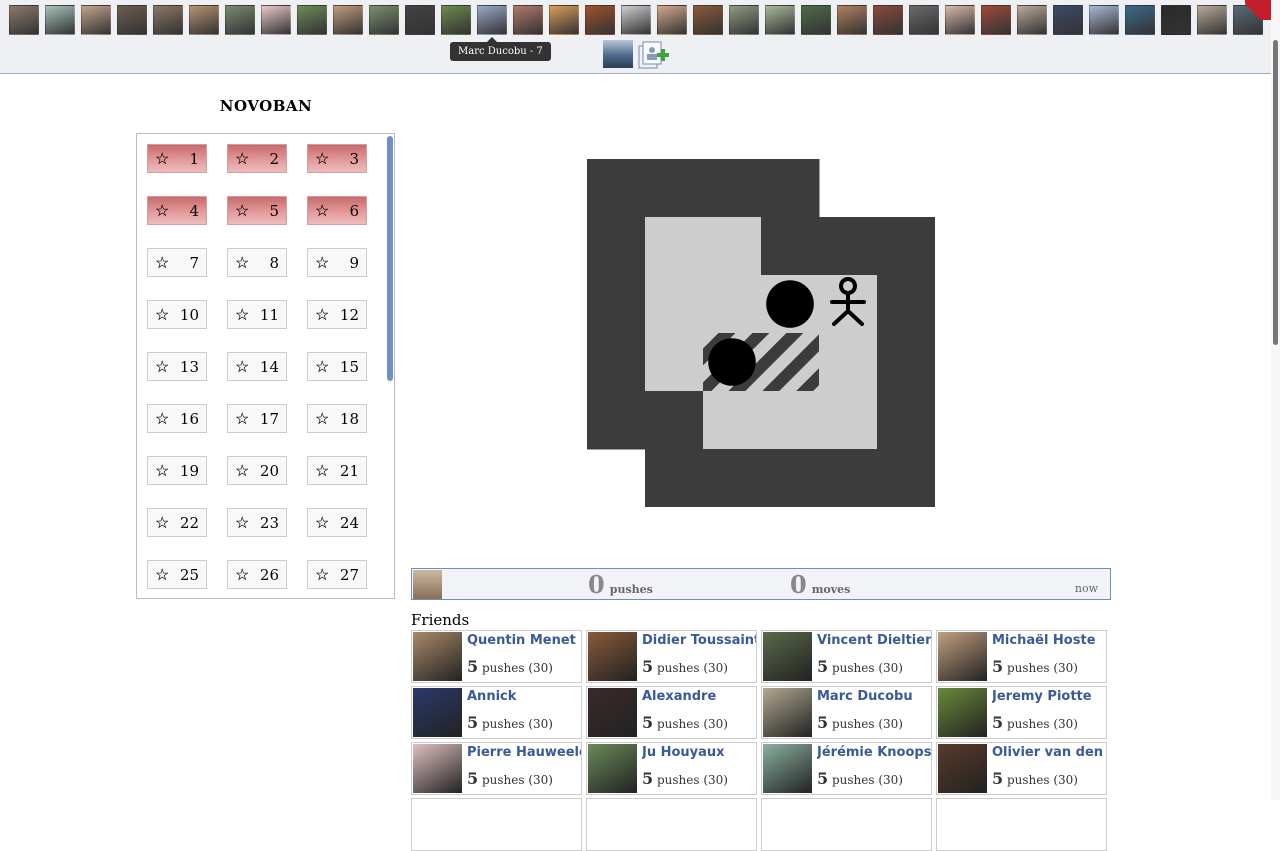 Image resolution: width=1280 pixels, height=851 pixels. What do you see at coordinates (177, 314) in the screenshot?
I see `level-button: ☆ 10` at bounding box center [177, 314].